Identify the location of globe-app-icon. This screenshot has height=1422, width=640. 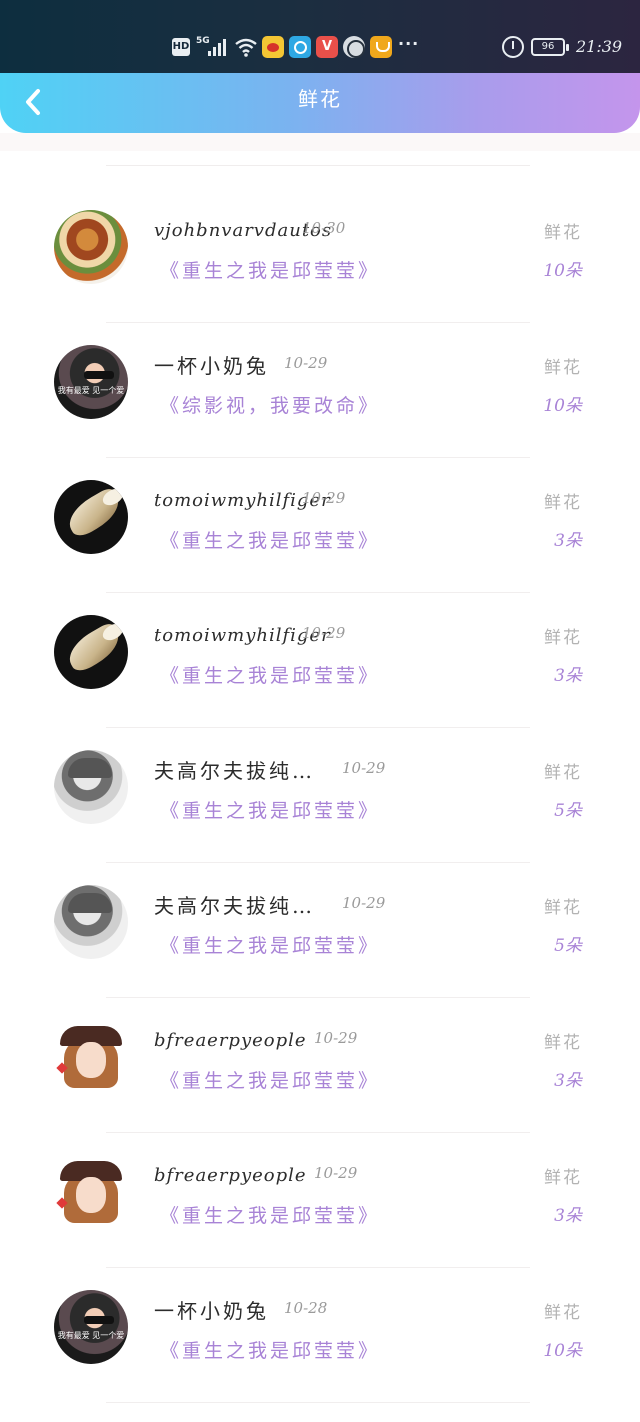
(354, 47).